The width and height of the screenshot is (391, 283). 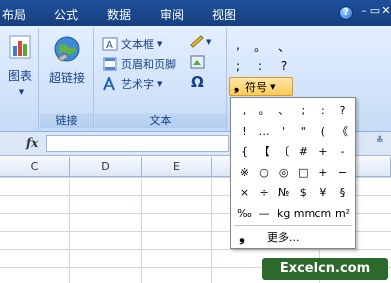 I want to click on symbol-comma: ,, so click(x=238, y=45).